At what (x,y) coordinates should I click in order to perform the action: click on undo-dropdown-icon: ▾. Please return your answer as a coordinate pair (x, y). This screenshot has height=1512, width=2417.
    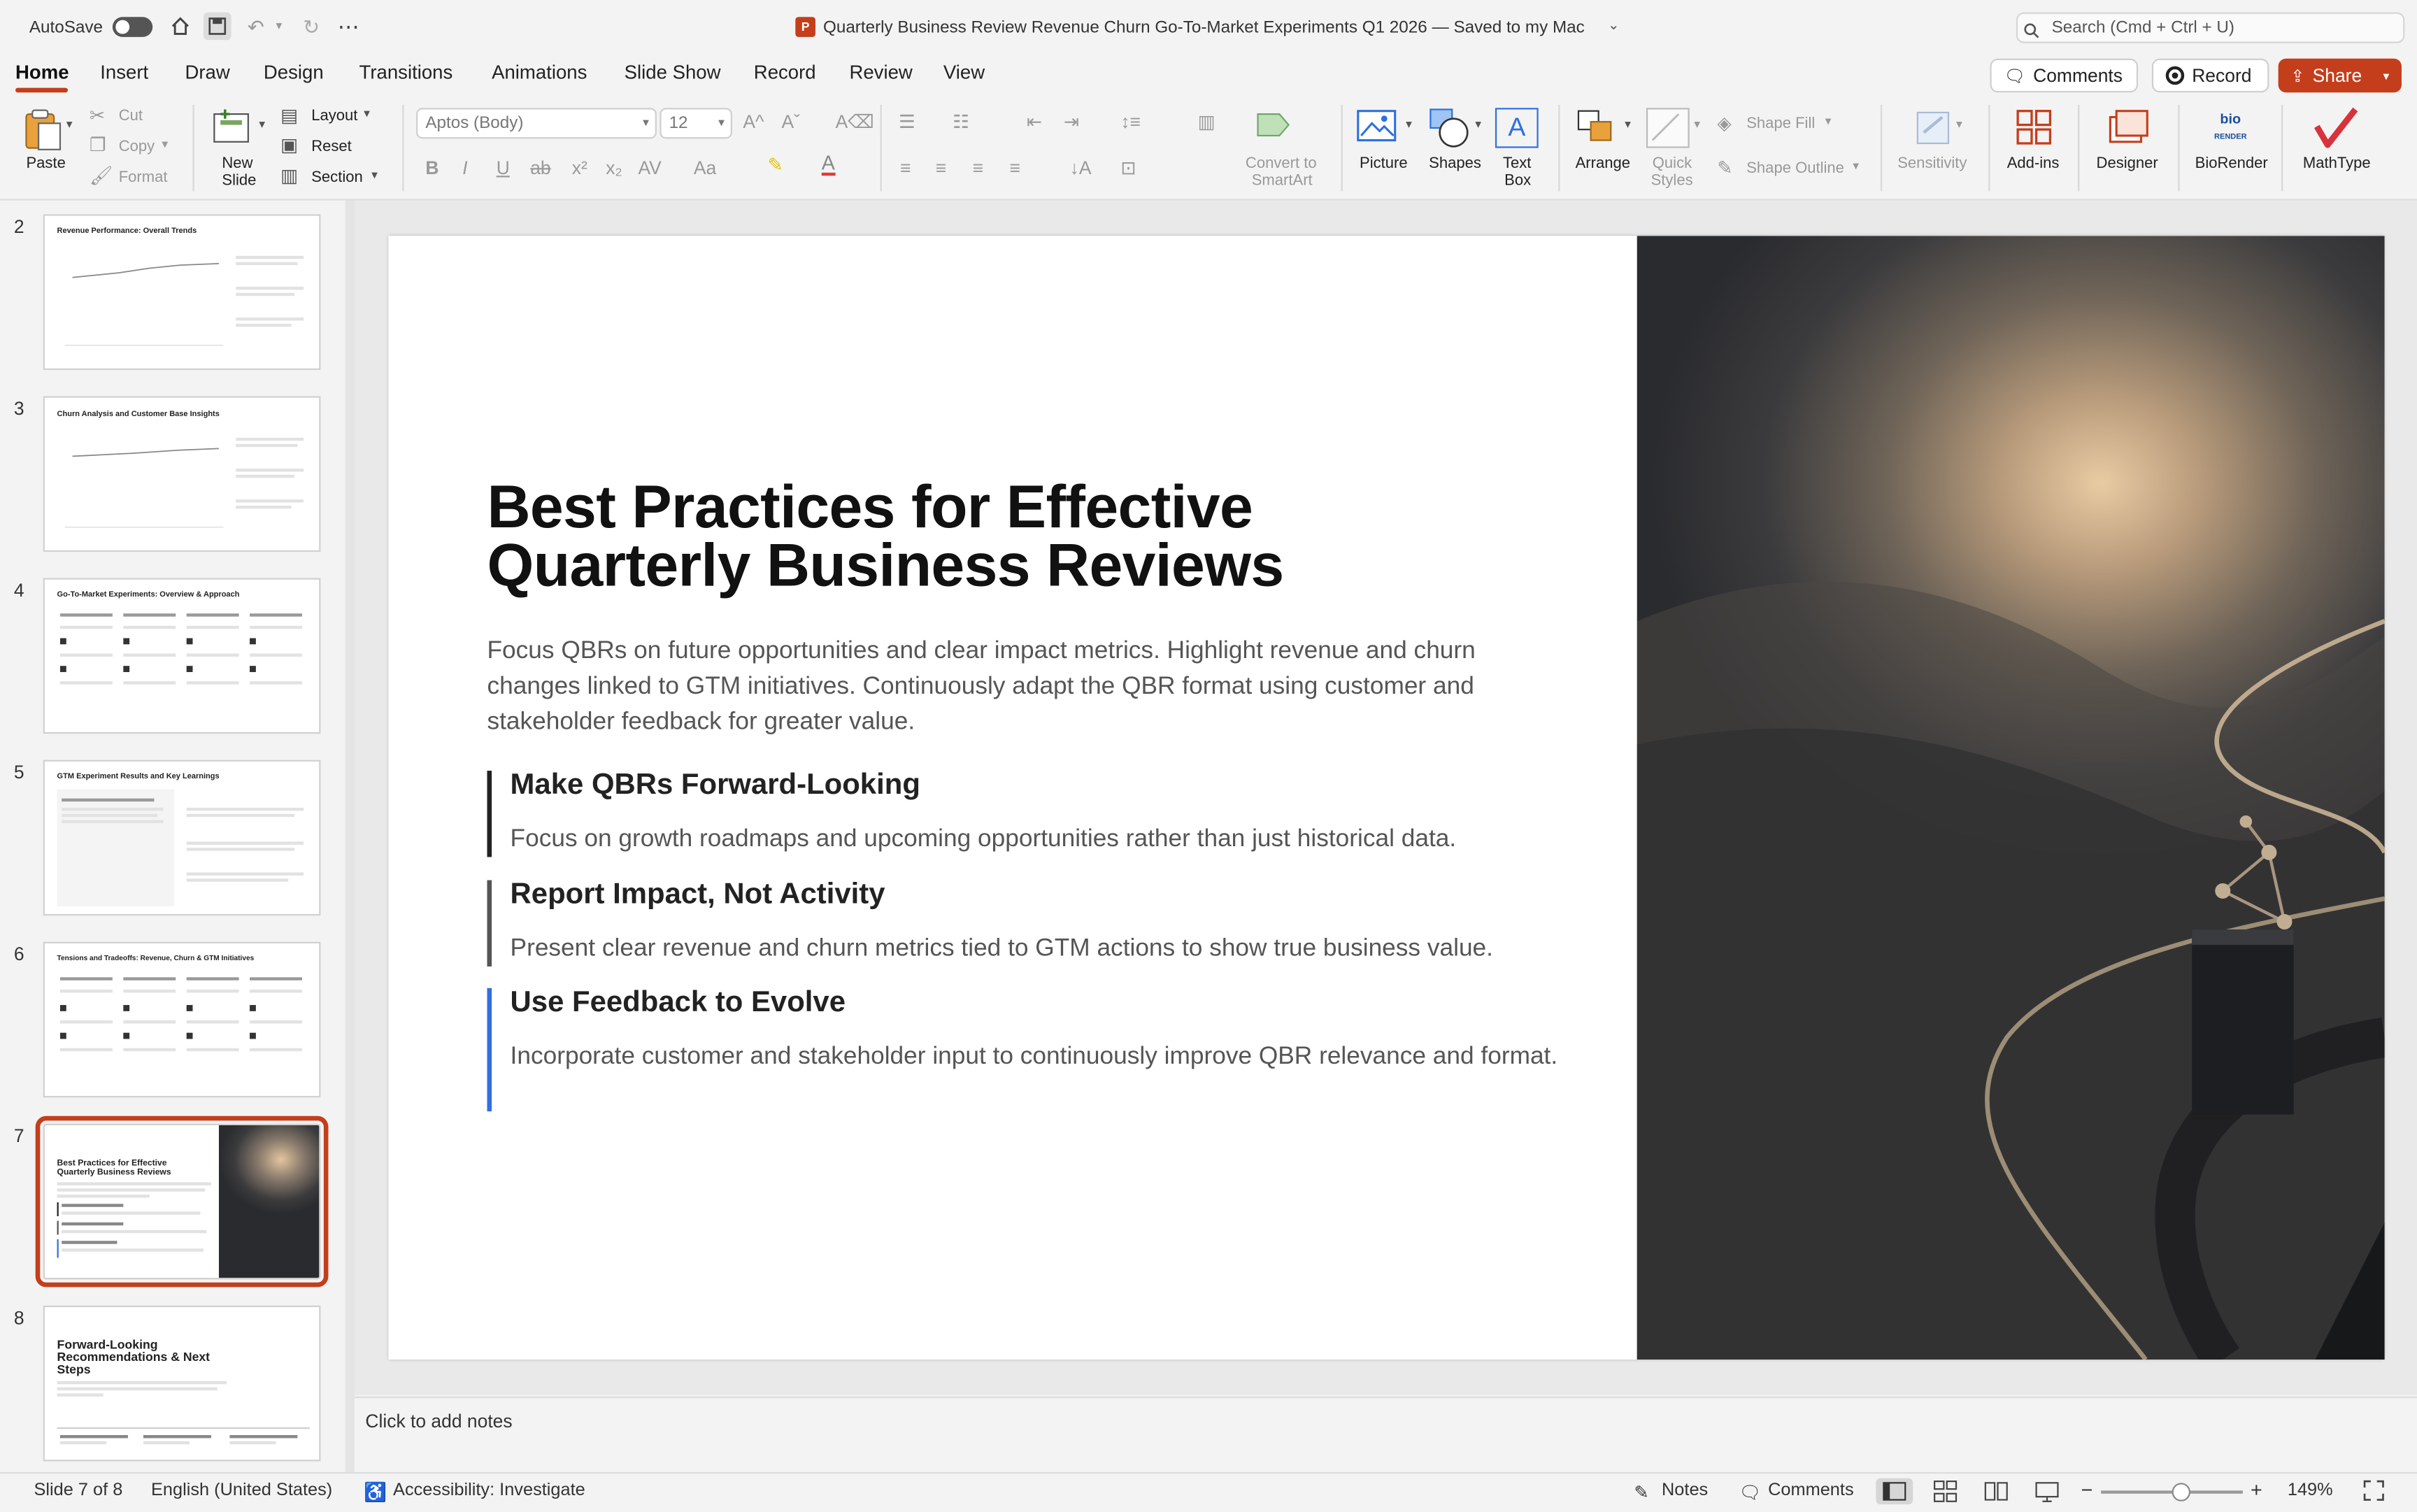
    Looking at the image, I should click on (279, 26).